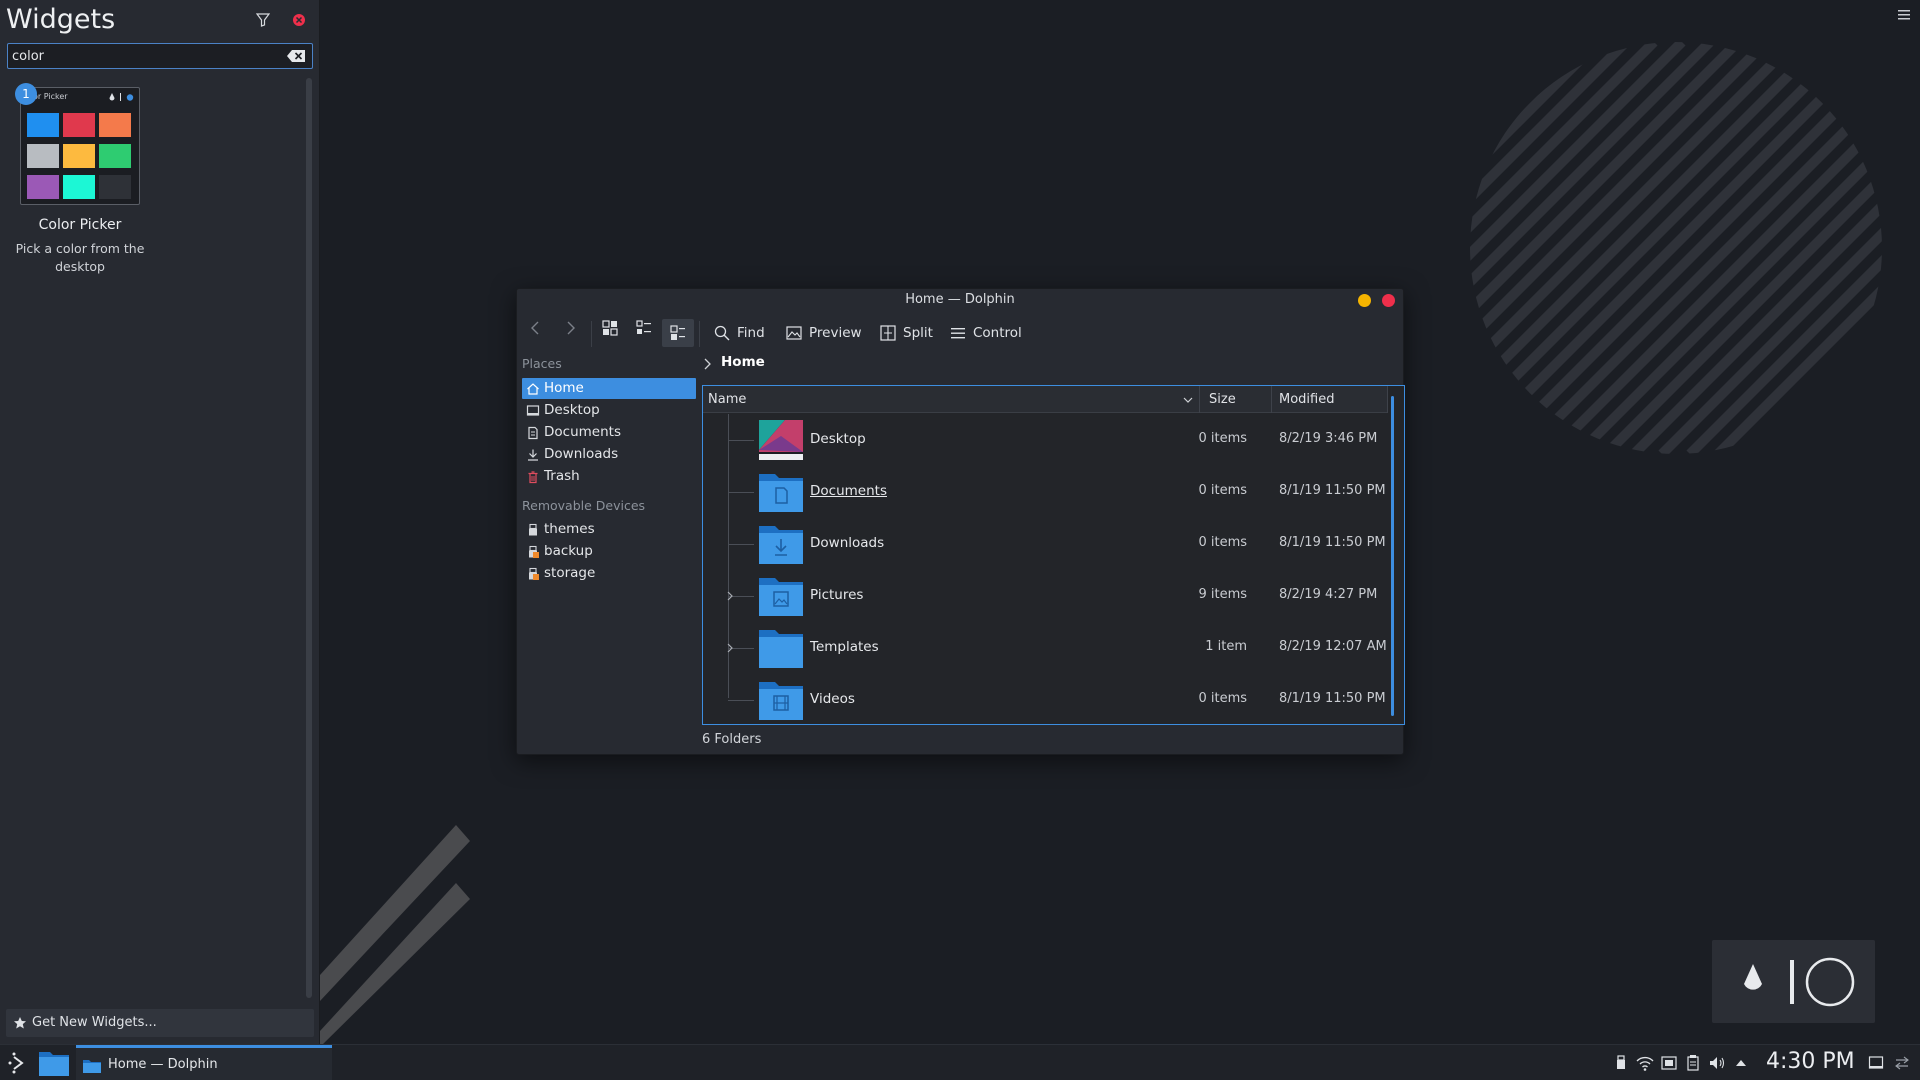  What do you see at coordinates (1669, 1063) in the screenshot?
I see `device-notifier-icon` at bounding box center [1669, 1063].